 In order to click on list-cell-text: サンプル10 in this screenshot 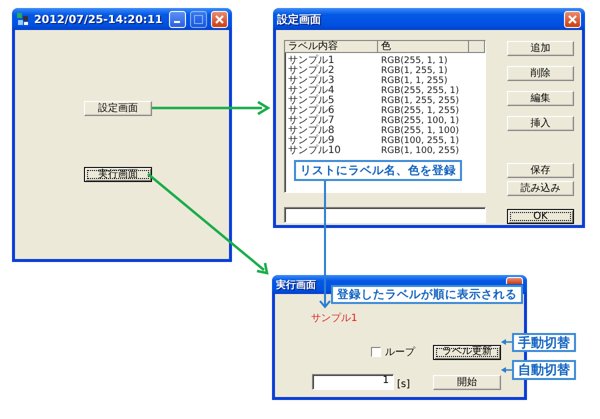, I will do `click(314, 151)`.